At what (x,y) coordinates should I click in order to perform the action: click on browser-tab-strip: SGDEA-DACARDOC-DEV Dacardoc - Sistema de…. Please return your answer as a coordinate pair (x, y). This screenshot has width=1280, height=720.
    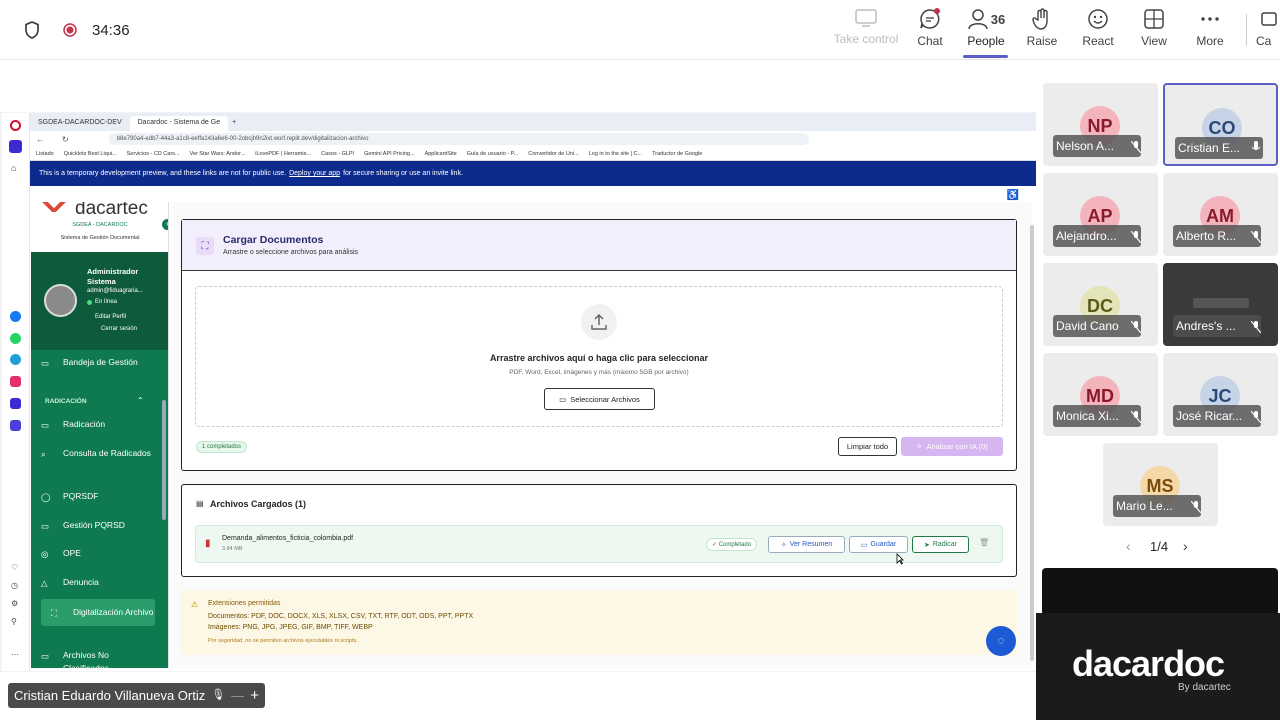
    Looking at the image, I should click on (533, 122).